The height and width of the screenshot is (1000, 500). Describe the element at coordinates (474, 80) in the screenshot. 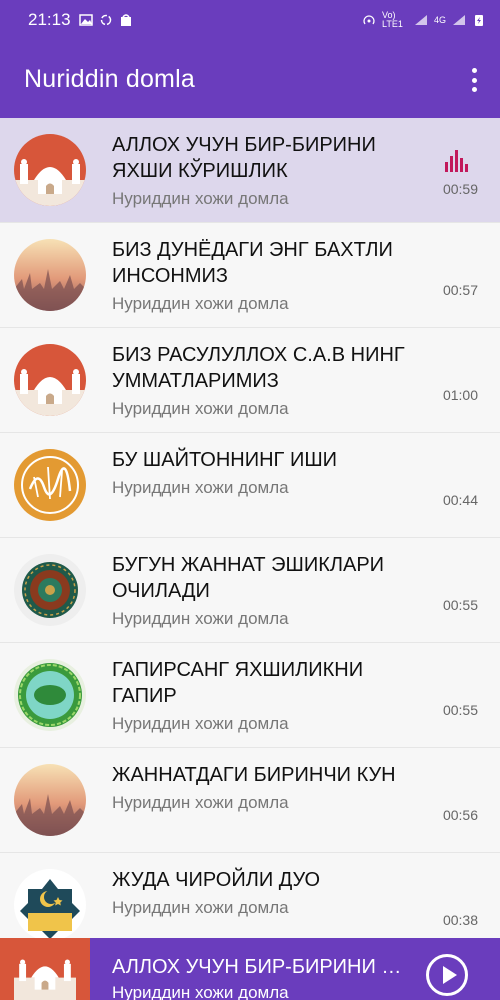

I see `overflow-menu-icon` at that location.